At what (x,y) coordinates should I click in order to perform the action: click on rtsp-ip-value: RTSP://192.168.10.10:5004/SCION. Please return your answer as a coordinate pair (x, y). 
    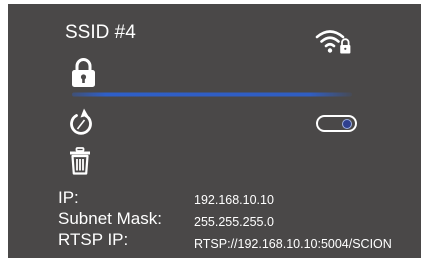
    Looking at the image, I should click on (293, 244).